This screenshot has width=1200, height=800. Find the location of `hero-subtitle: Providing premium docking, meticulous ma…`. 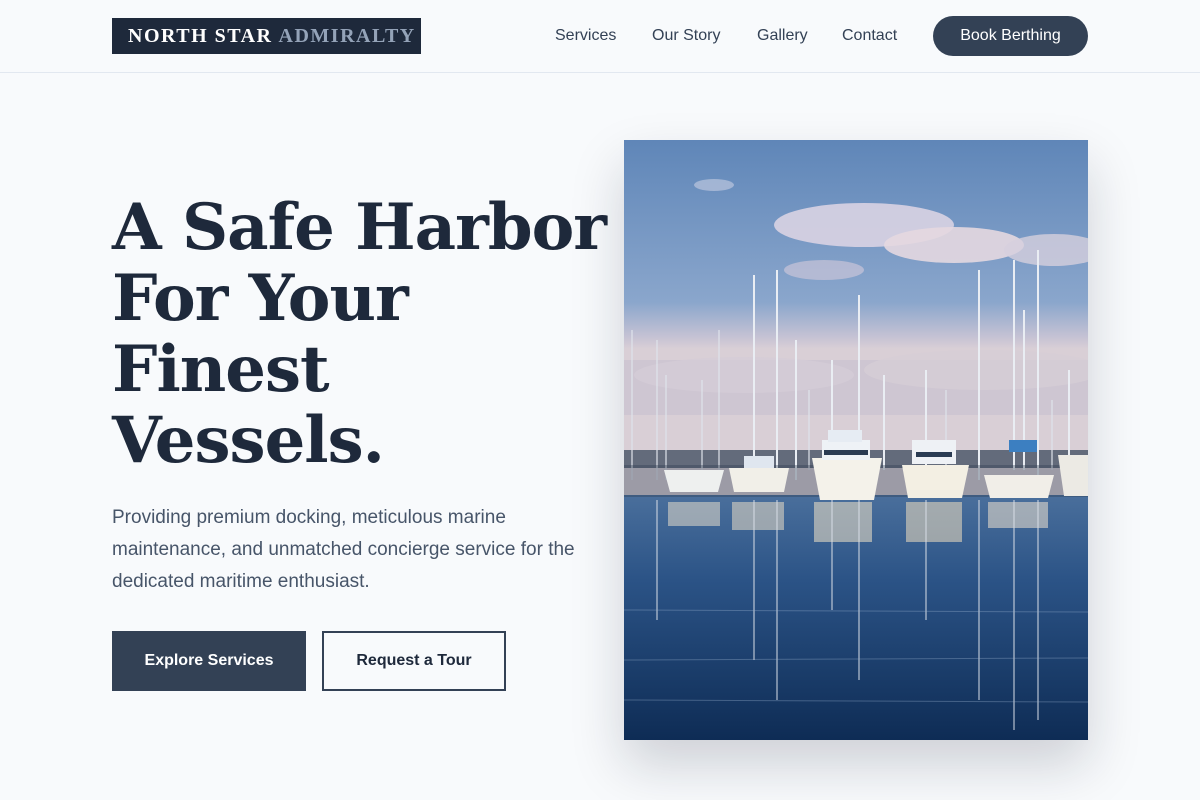

hero-subtitle: Providing premium docking, meticulous ma… is located at coordinates (343, 549).